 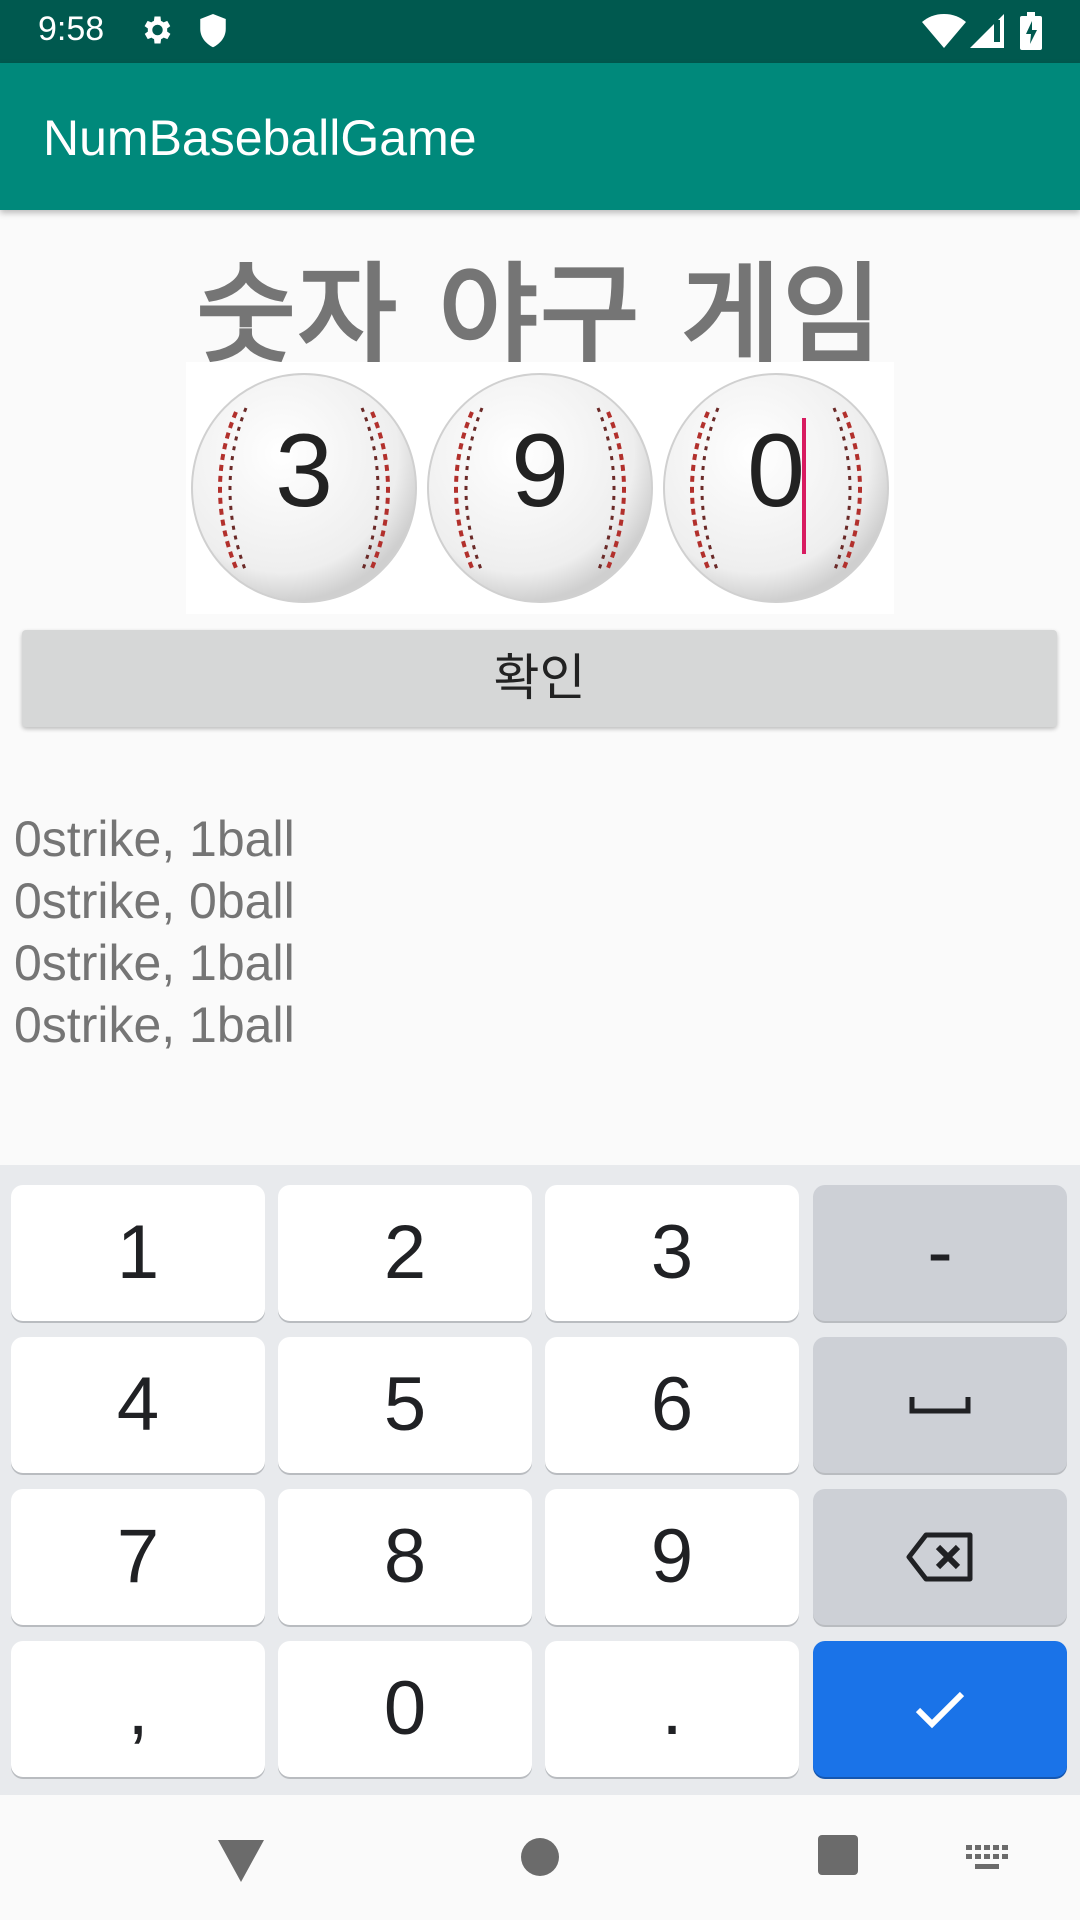 What do you see at coordinates (540, 31) in the screenshot?
I see `status-bar: 9:58` at bounding box center [540, 31].